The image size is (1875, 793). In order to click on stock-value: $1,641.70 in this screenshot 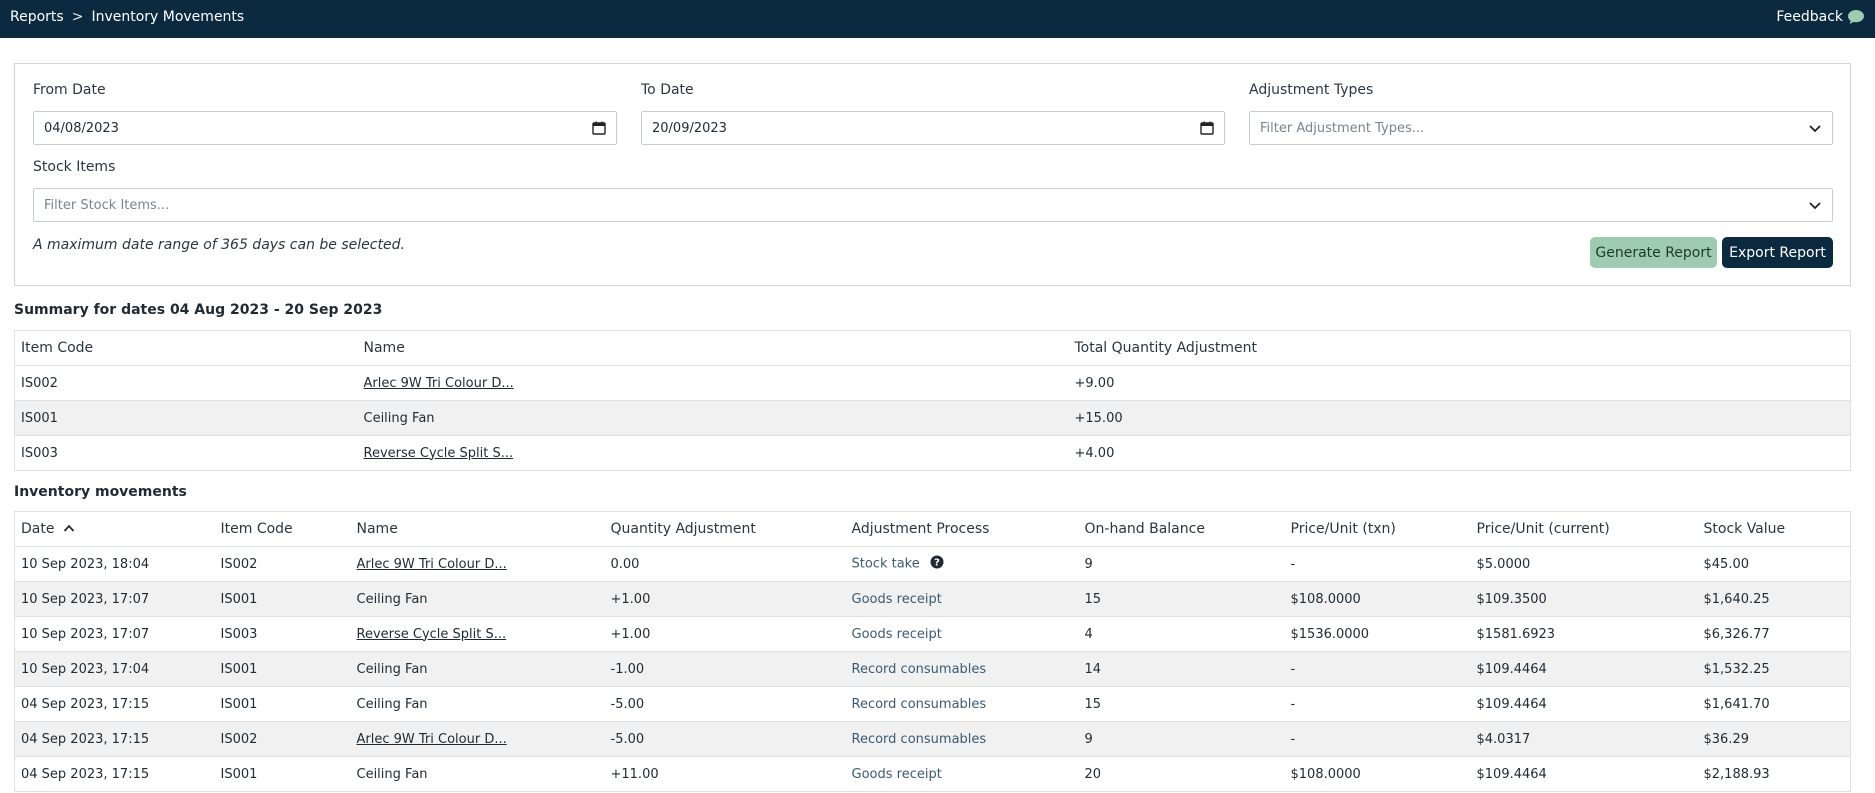, I will do `click(1774, 704)`.